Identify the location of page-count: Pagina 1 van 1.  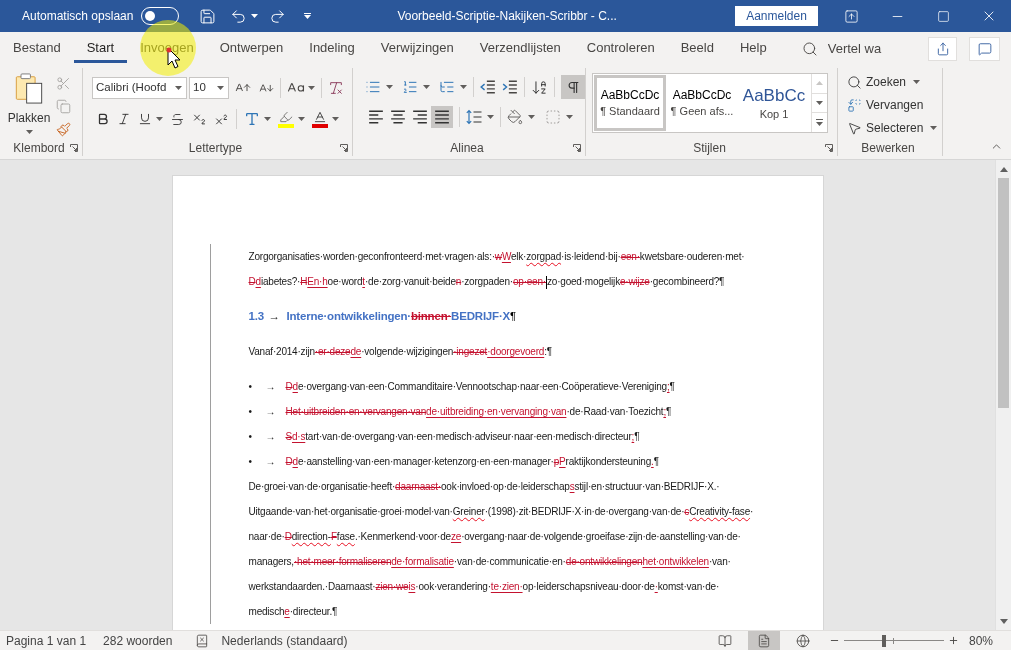
(46, 640).